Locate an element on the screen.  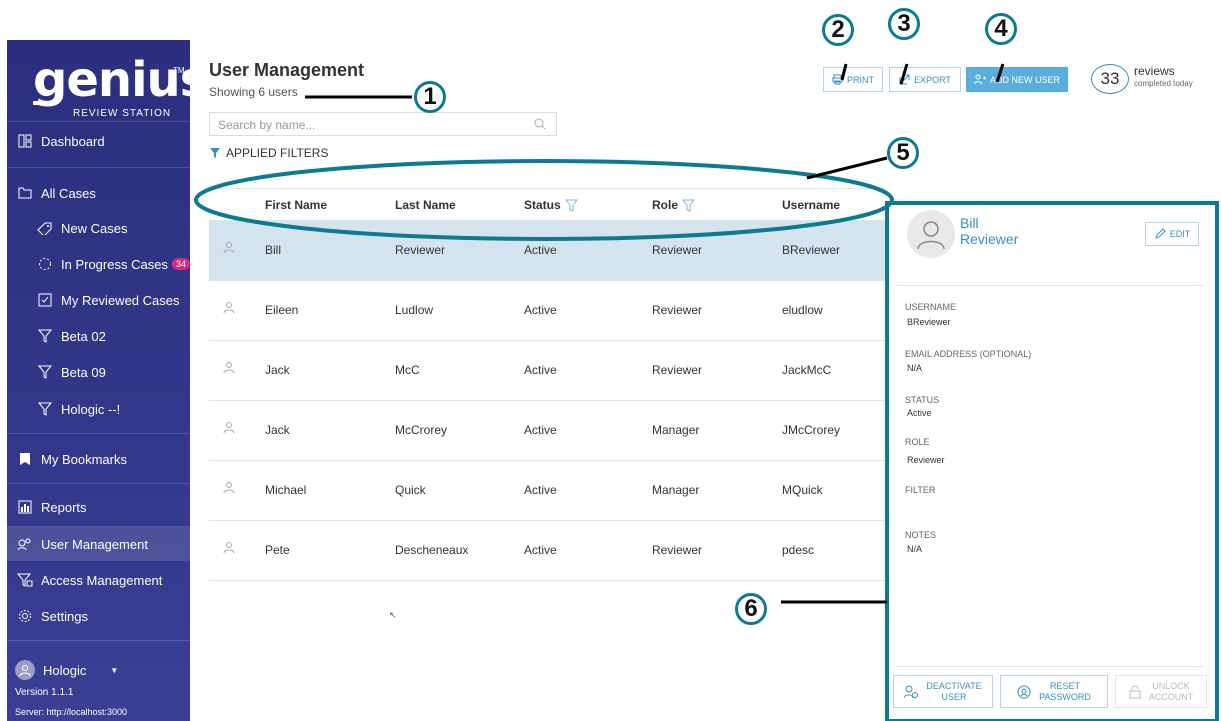
callout-number-2: 2 is located at coordinates (838, 30).